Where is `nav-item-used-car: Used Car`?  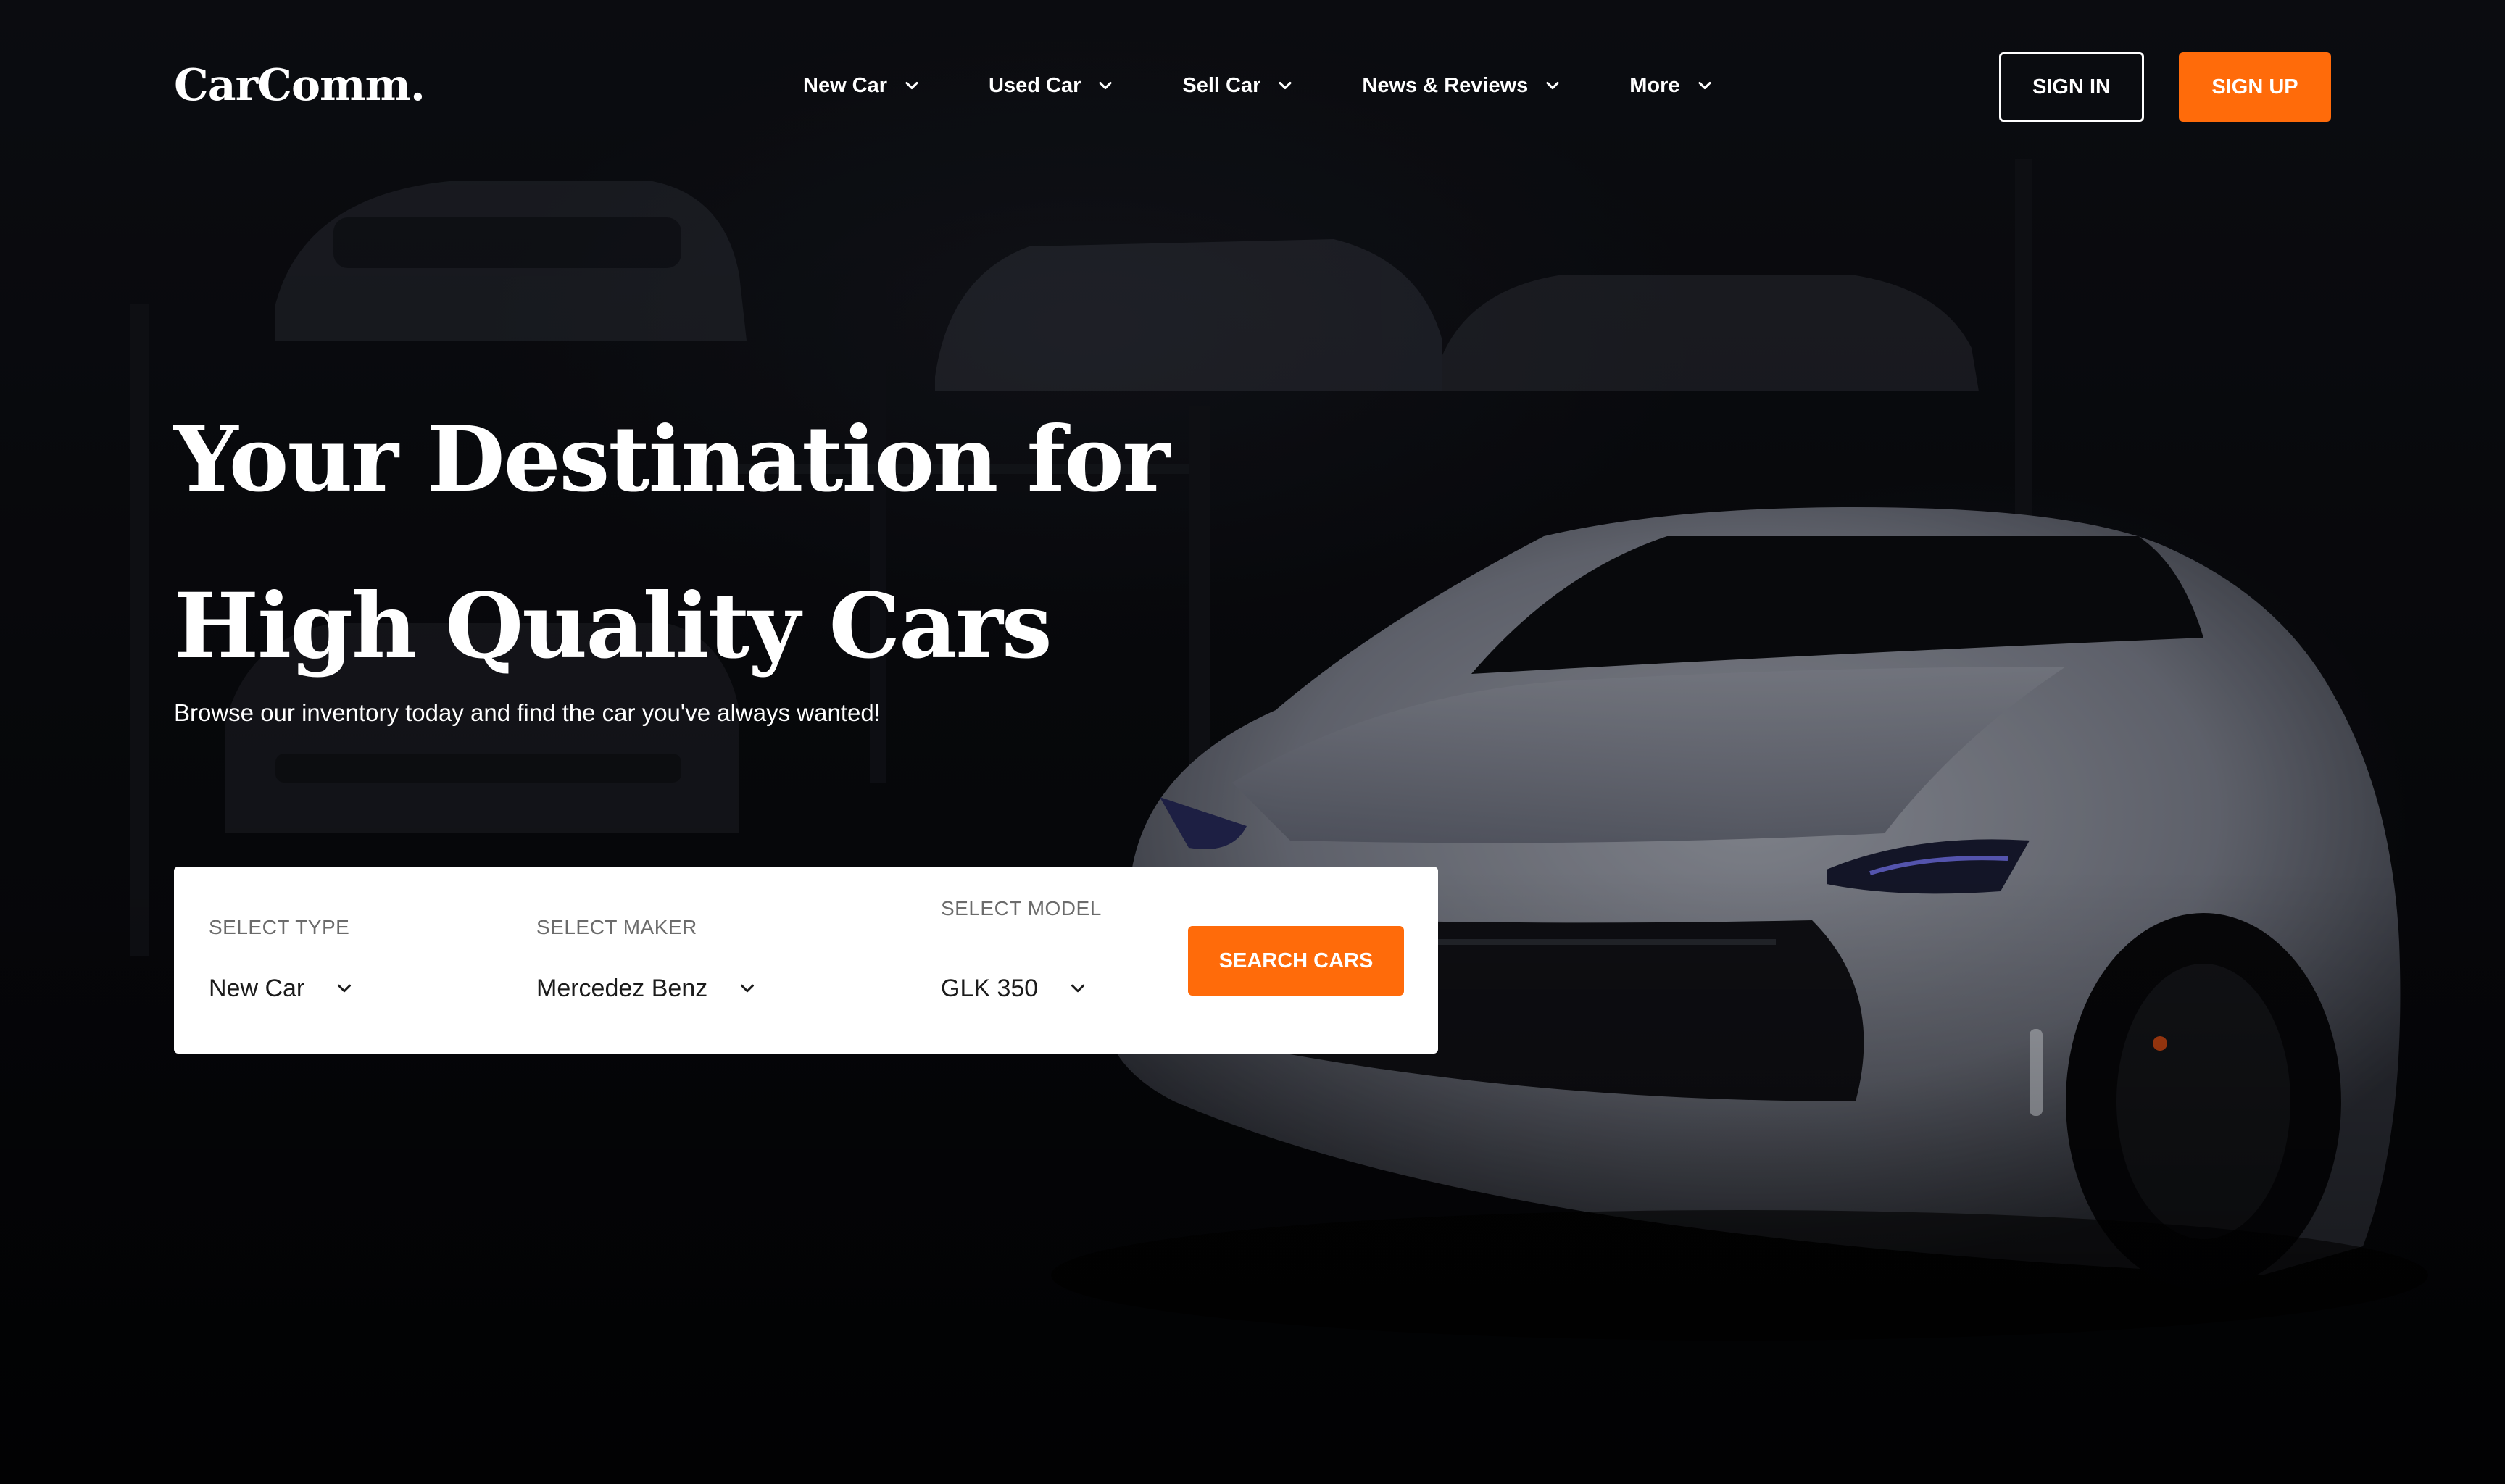 nav-item-used-car: Used Car is located at coordinates (1052, 86).